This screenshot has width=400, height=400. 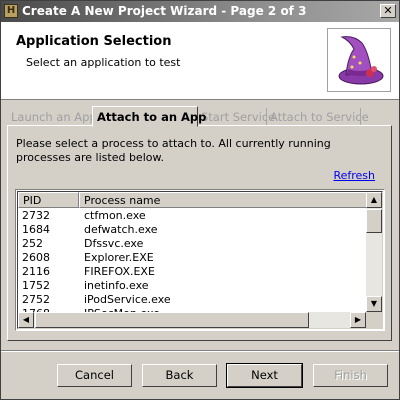 What do you see at coordinates (193, 244) in the screenshot?
I see `table-row: 252 Dfssvc.exe` at bounding box center [193, 244].